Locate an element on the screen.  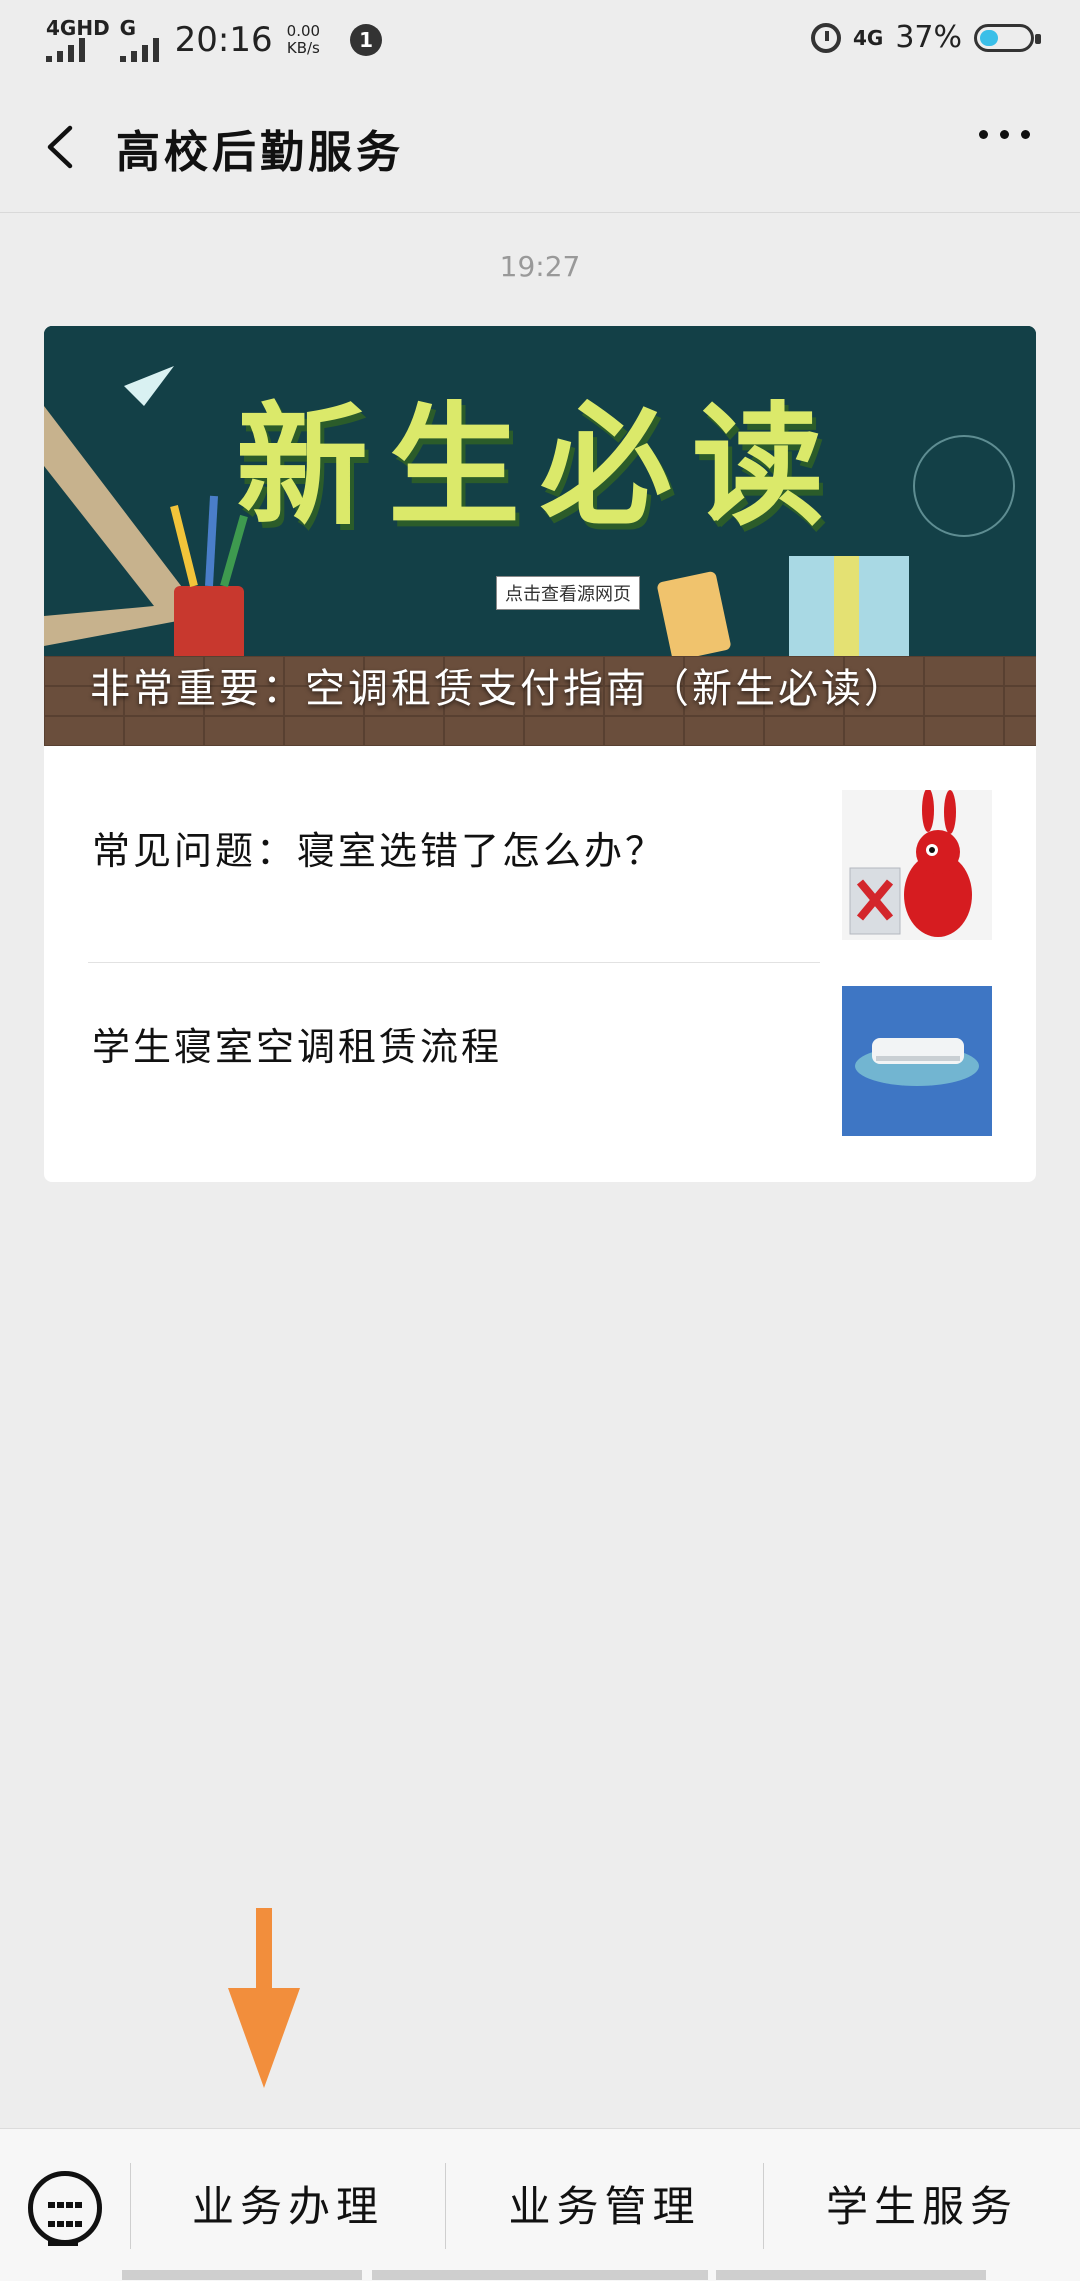
signal-icon: G is located at coordinates (139, 39).